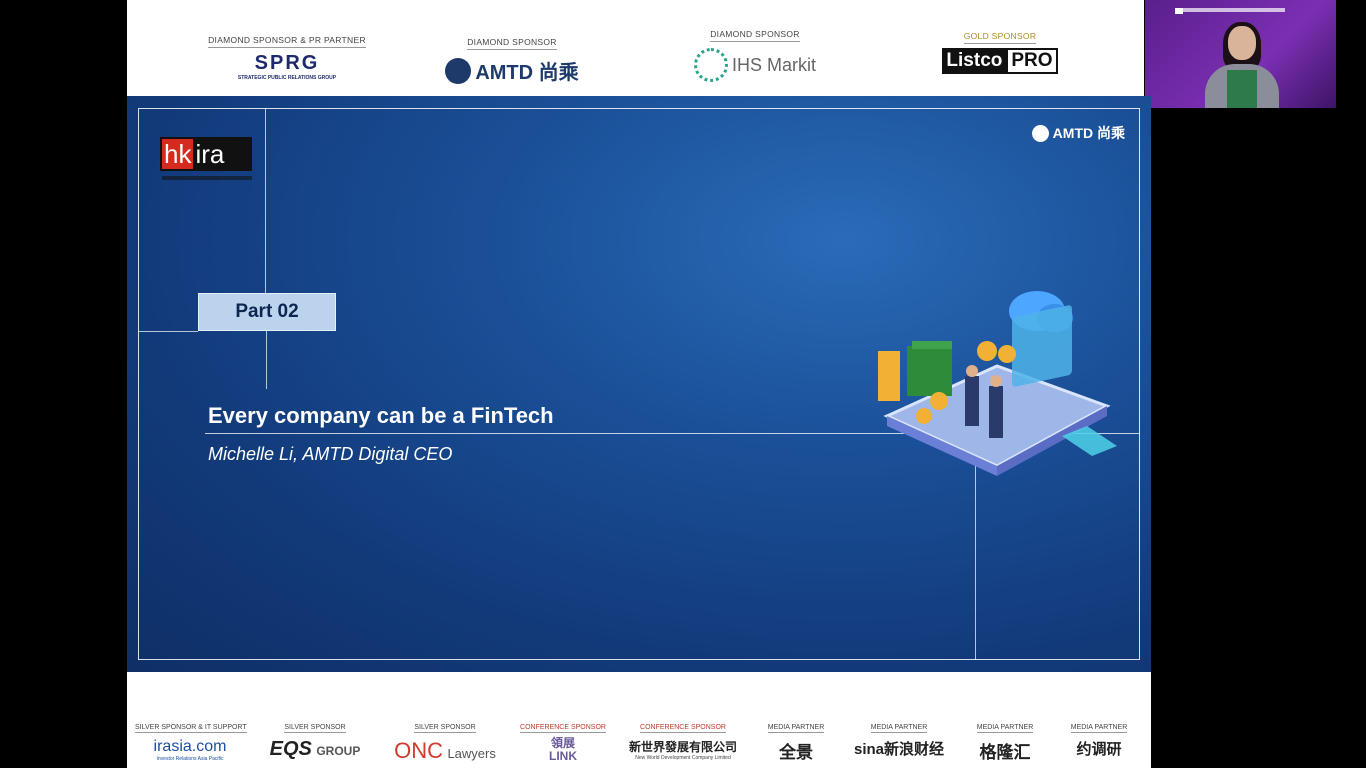 Image resolution: width=1366 pixels, height=768 pixels. Describe the element at coordinates (1032, 61) in the screenshot. I see `listco-logo-b: PRO` at that location.